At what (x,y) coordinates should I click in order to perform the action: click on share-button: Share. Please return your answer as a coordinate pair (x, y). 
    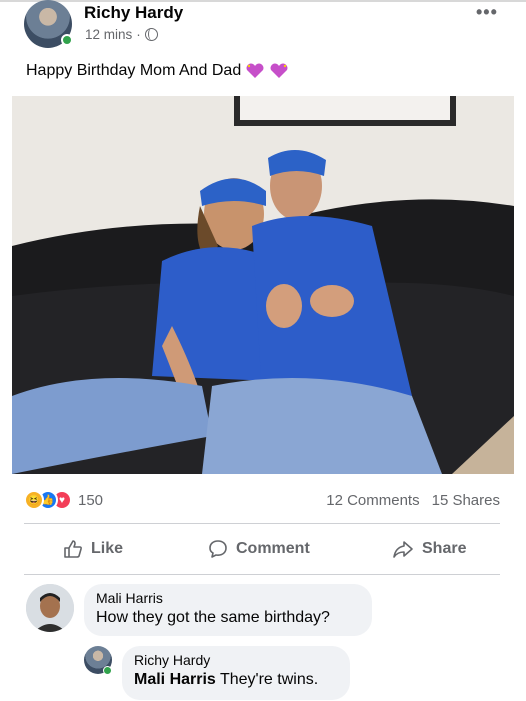
    Looking at the image, I should click on (429, 549).